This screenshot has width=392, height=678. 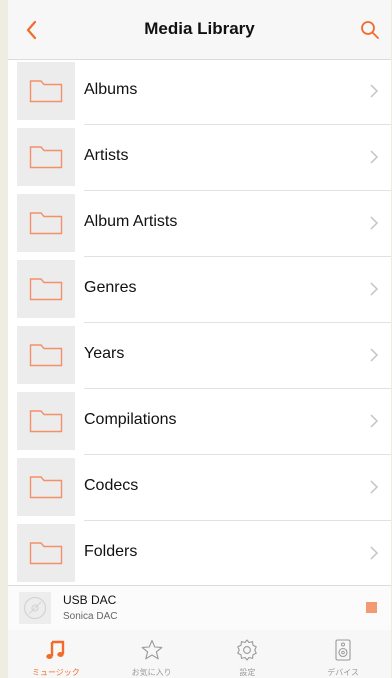 I want to click on tab-music: ミュージック, so click(x=56, y=654).